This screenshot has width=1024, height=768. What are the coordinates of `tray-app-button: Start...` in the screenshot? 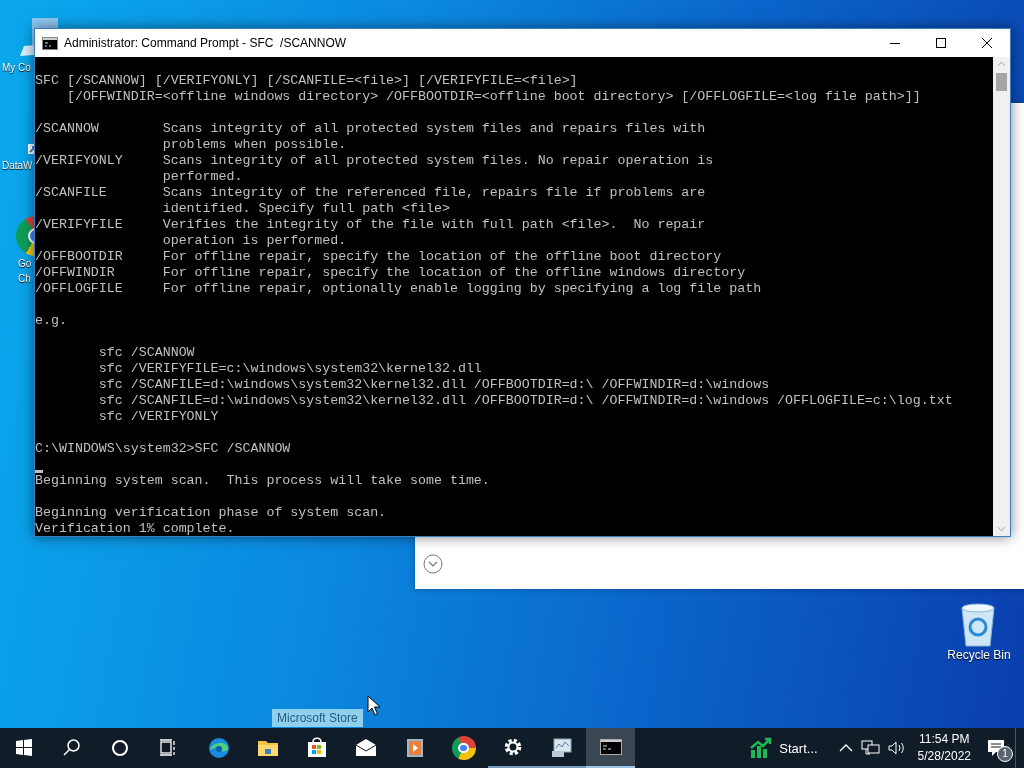 It's located at (783, 748).